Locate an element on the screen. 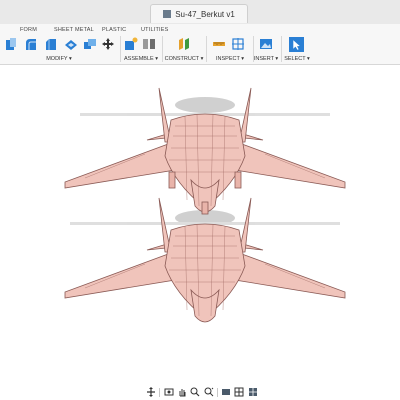  fit-button is located at coordinates (209, 392).